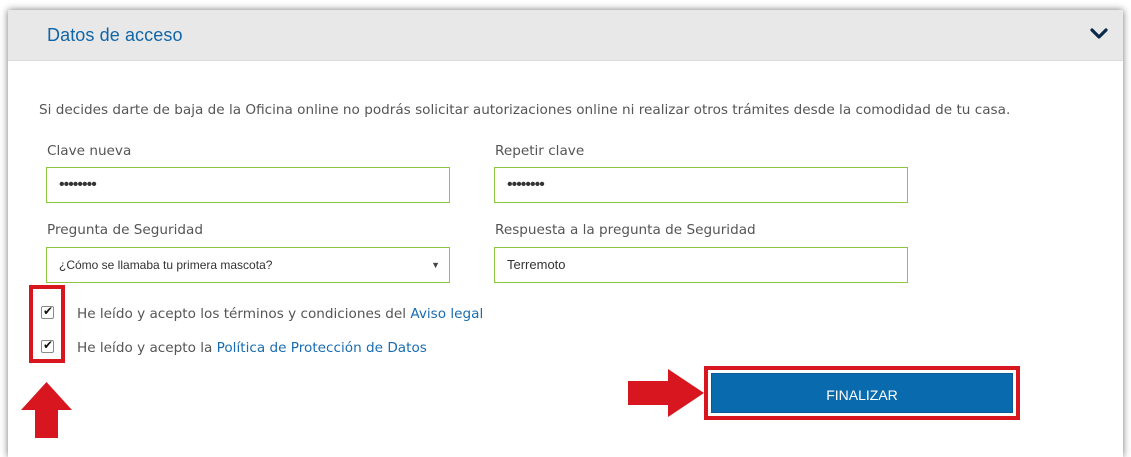 This screenshot has height=457, width=1131. What do you see at coordinates (147, 348) in the screenshot?
I see `privacy-text: He leído y acepto la` at bounding box center [147, 348].